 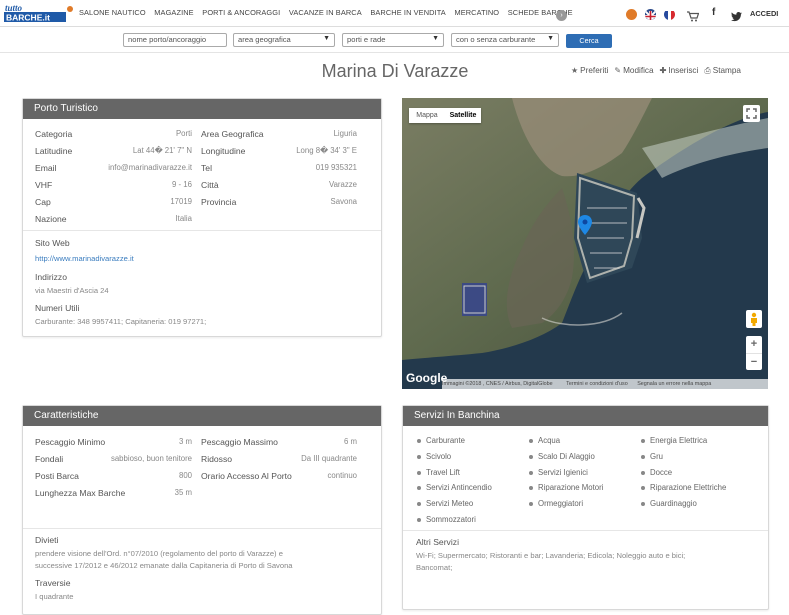 What do you see at coordinates (450, 503) in the screenshot?
I see `service-label: Servizi Meteo` at bounding box center [450, 503].